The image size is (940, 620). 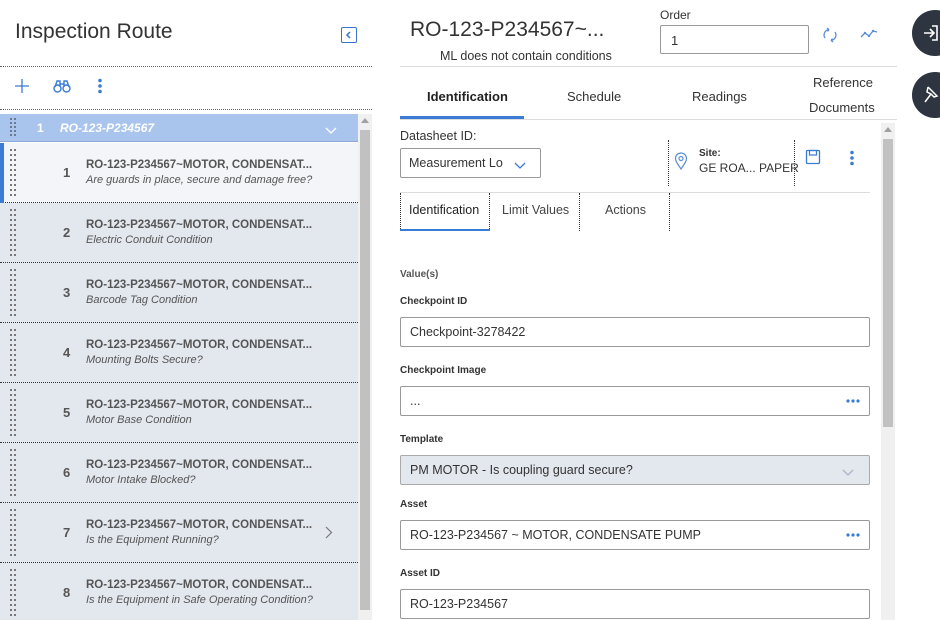 What do you see at coordinates (179, 128) in the screenshot?
I see `route-header-row: 1 RO-123-P234567` at bounding box center [179, 128].